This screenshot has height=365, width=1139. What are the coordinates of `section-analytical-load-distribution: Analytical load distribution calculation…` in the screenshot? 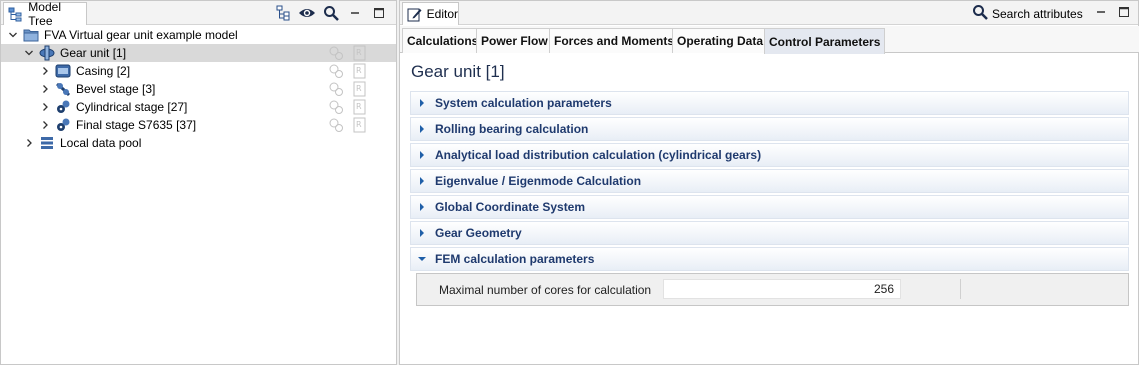 It's located at (769, 155).